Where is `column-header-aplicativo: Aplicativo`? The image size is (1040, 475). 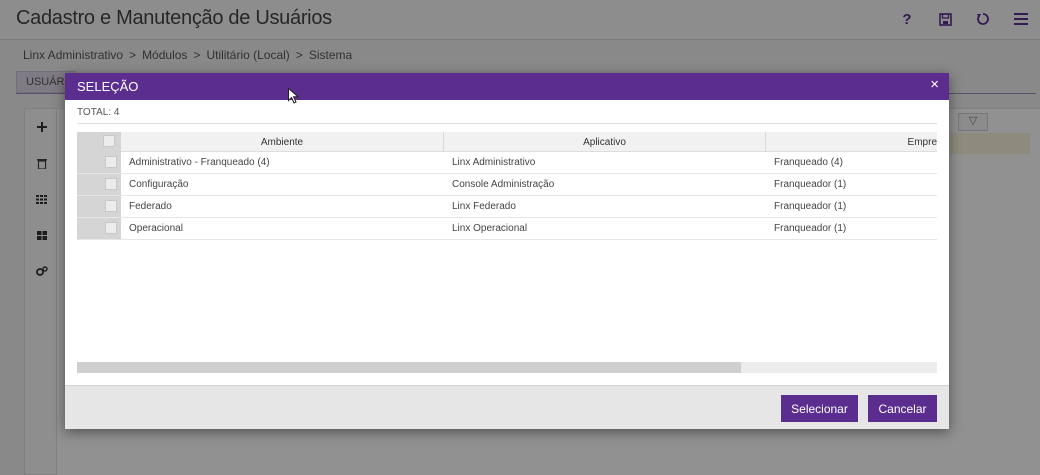
column-header-aplicativo: Aplicativo is located at coordinates (605, 142).